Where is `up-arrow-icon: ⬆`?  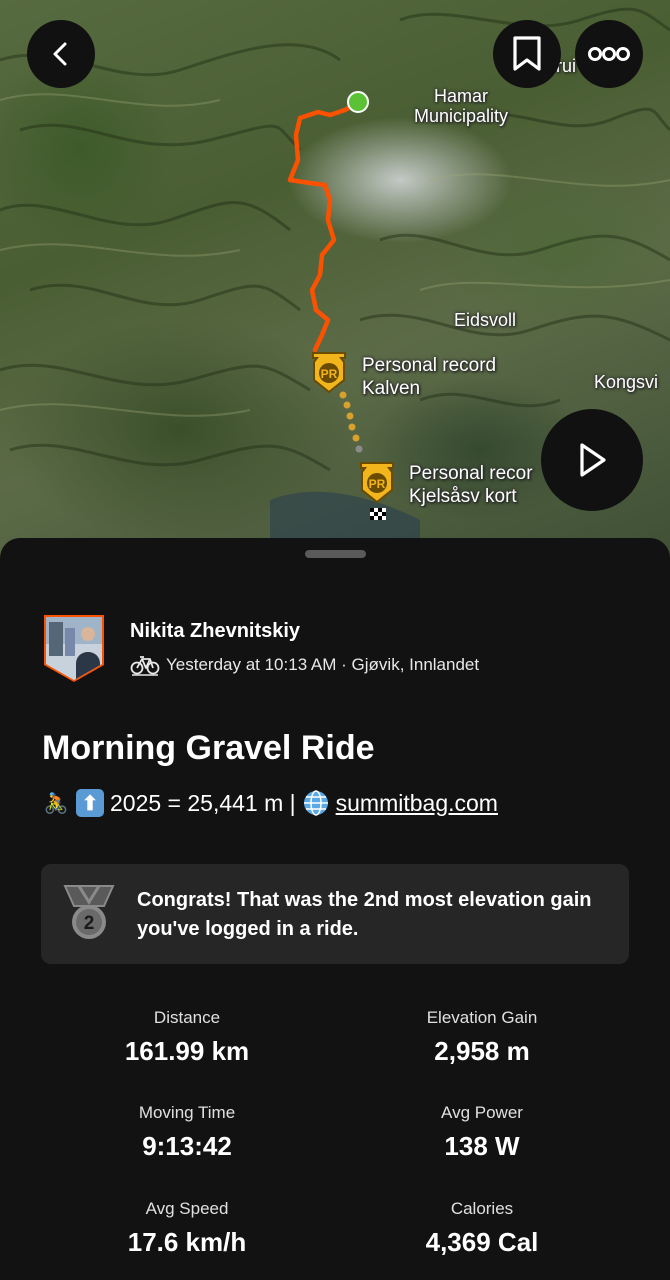
up-arrow-icon: ⬆ is located at coordinates (90, 803).